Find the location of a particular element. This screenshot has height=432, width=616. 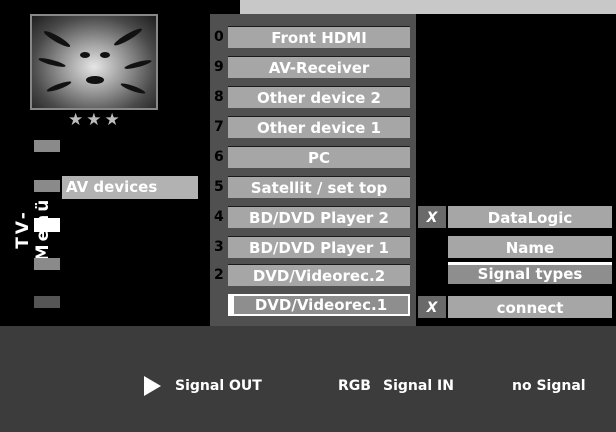

top-bar is located at coordinates (428, 7).